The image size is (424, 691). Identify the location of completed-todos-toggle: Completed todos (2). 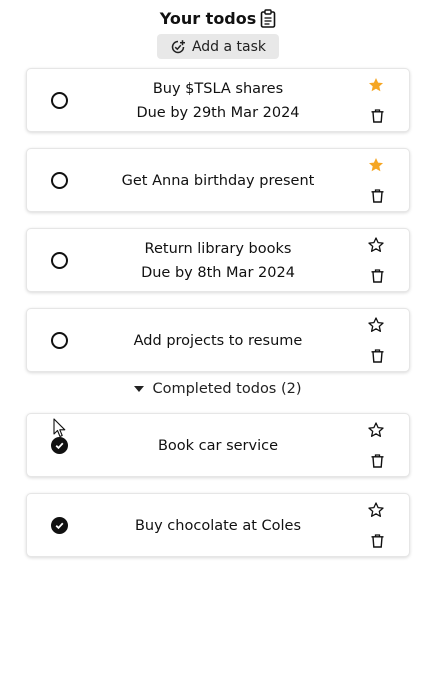
(212, 389).